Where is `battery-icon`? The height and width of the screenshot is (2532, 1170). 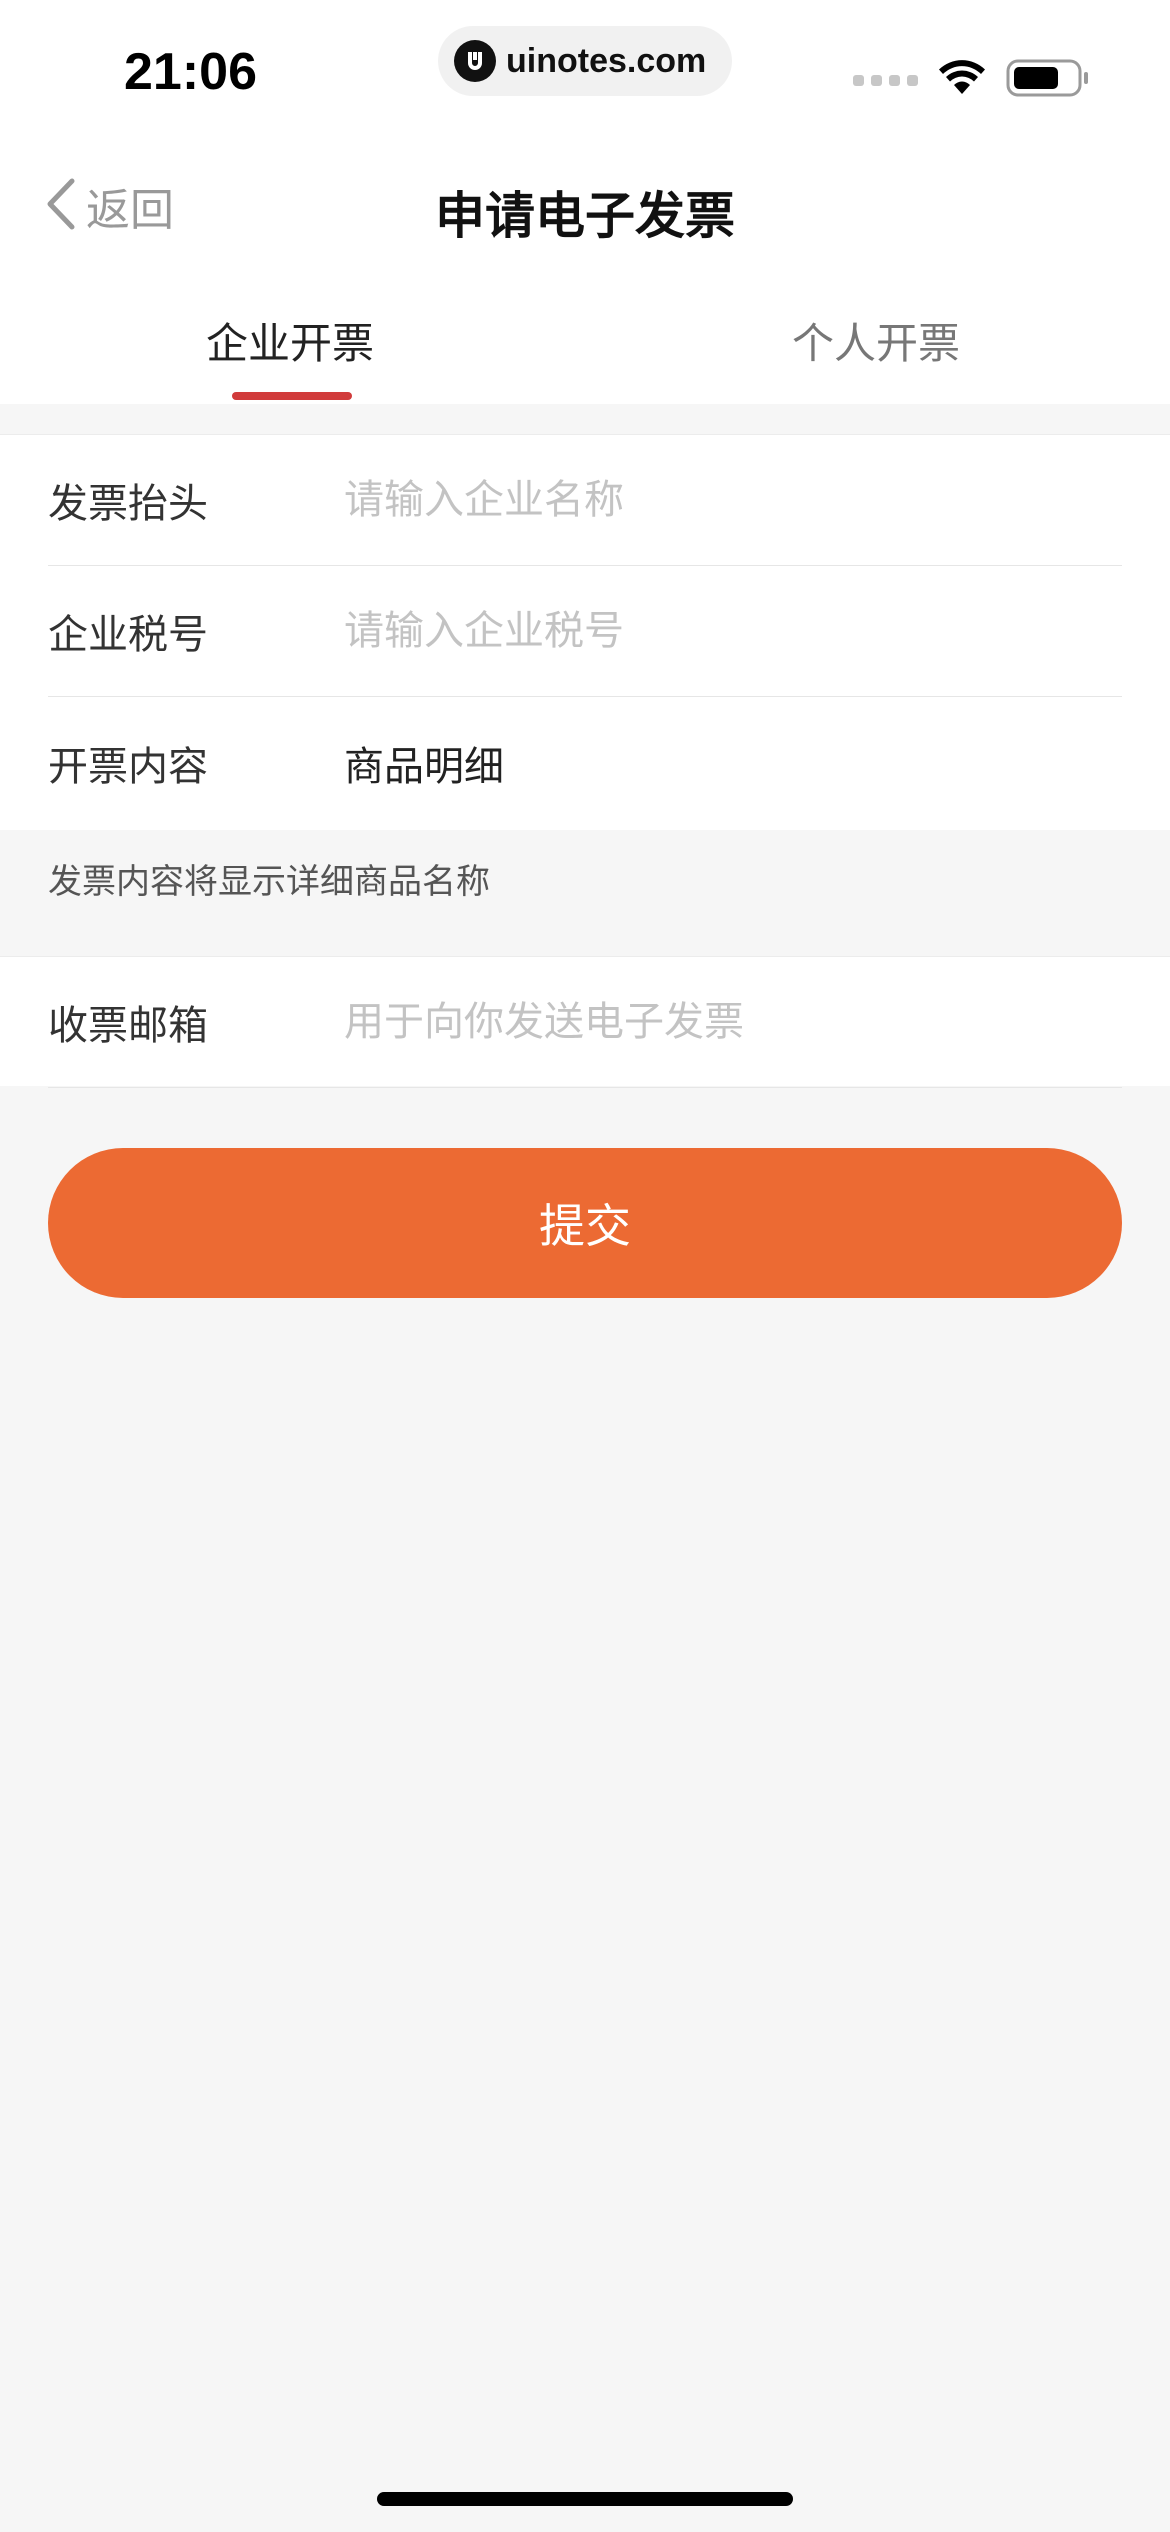 battery-icon is located at coordinates (1048, 80).